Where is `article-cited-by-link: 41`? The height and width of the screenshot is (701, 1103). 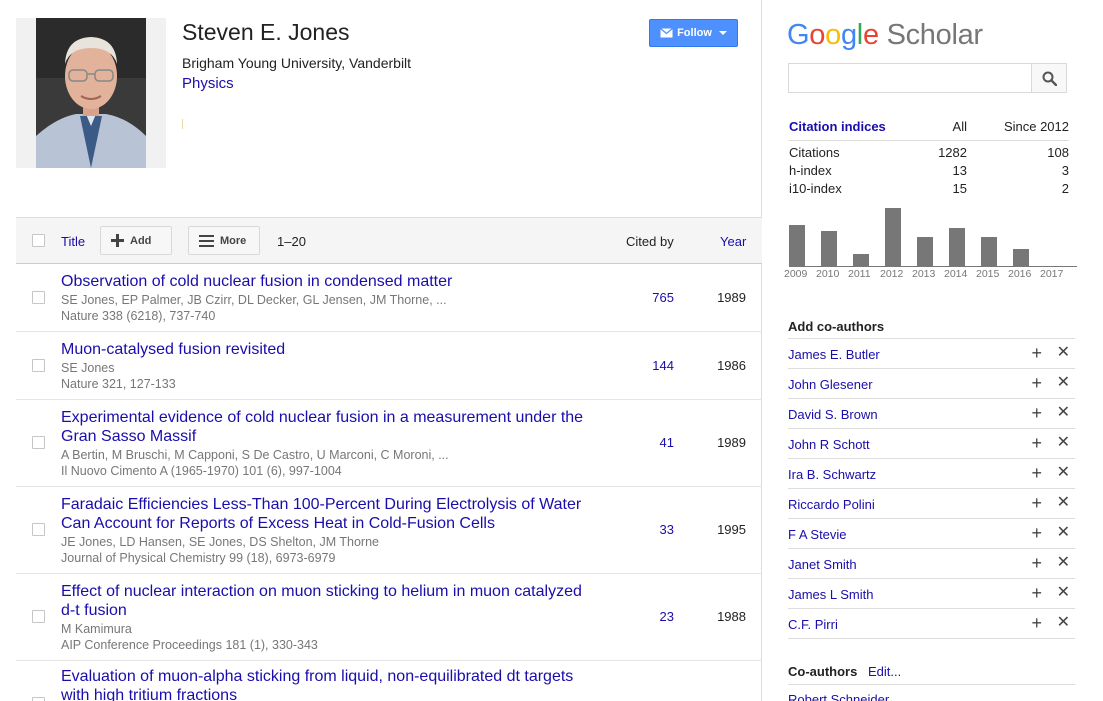 article-cited-by-link: 41 is located at coordinates (667, 442).